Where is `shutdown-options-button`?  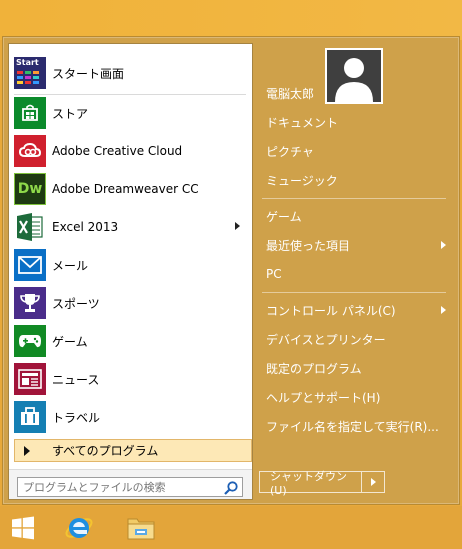
shutdown-options-button is located at coordinates (373, 482).